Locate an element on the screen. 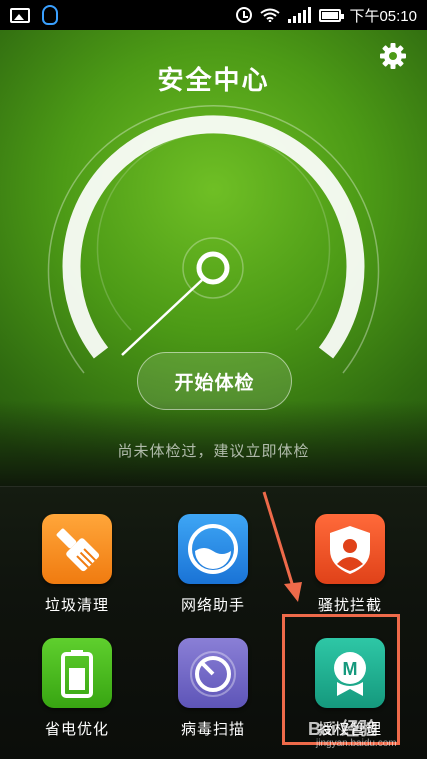  checkup-hint: 尚未体检过，建议立即体检 is located at coordinates (213, 451).